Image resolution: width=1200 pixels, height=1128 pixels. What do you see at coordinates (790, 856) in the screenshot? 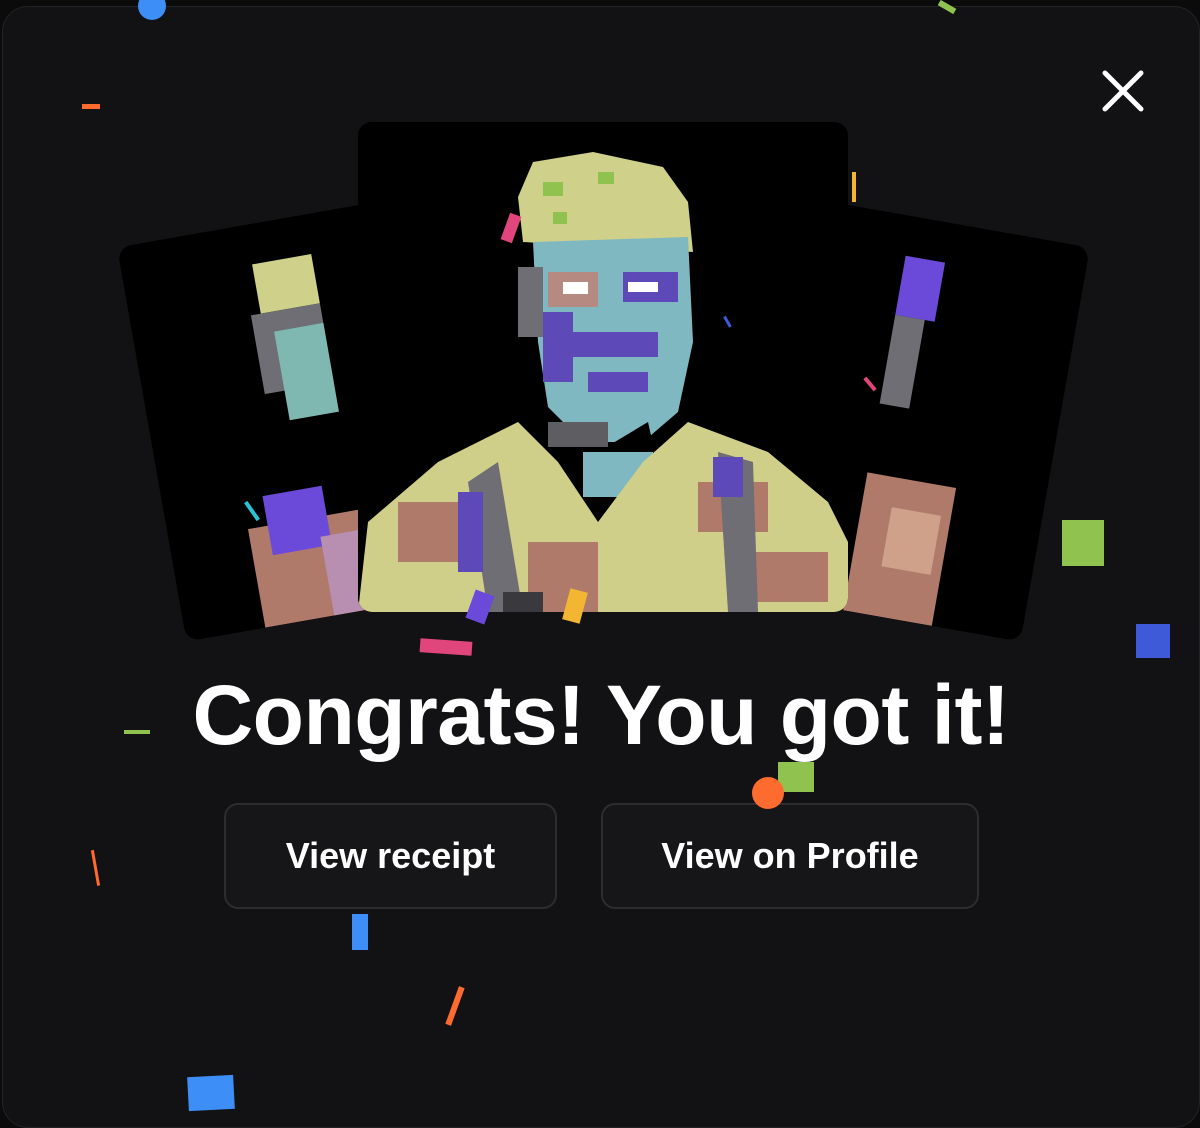
I see `view-on-profile-button: View on Profile` at bounding box center [790, 856].